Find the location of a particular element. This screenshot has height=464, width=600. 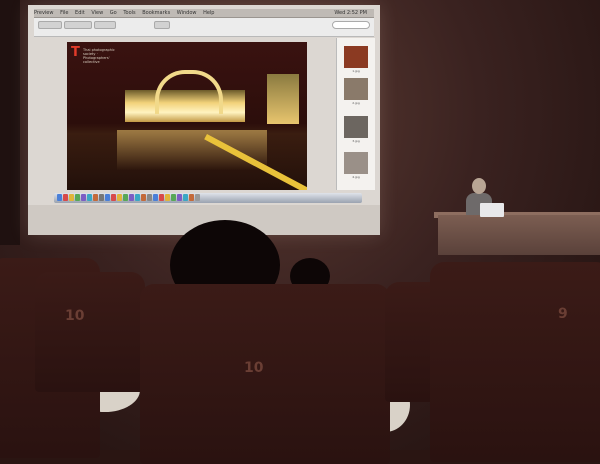

rotate-button is located at coordinates (162, 25).